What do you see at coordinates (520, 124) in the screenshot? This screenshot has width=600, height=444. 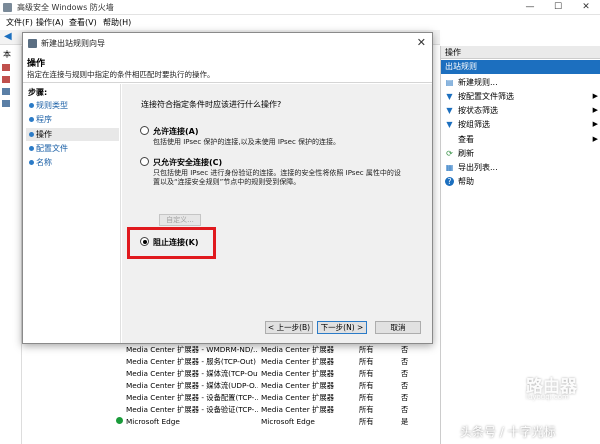 I see `action-filter-by-group: ▼ 按组筛选 ▶` at bounding box center [520, 124].